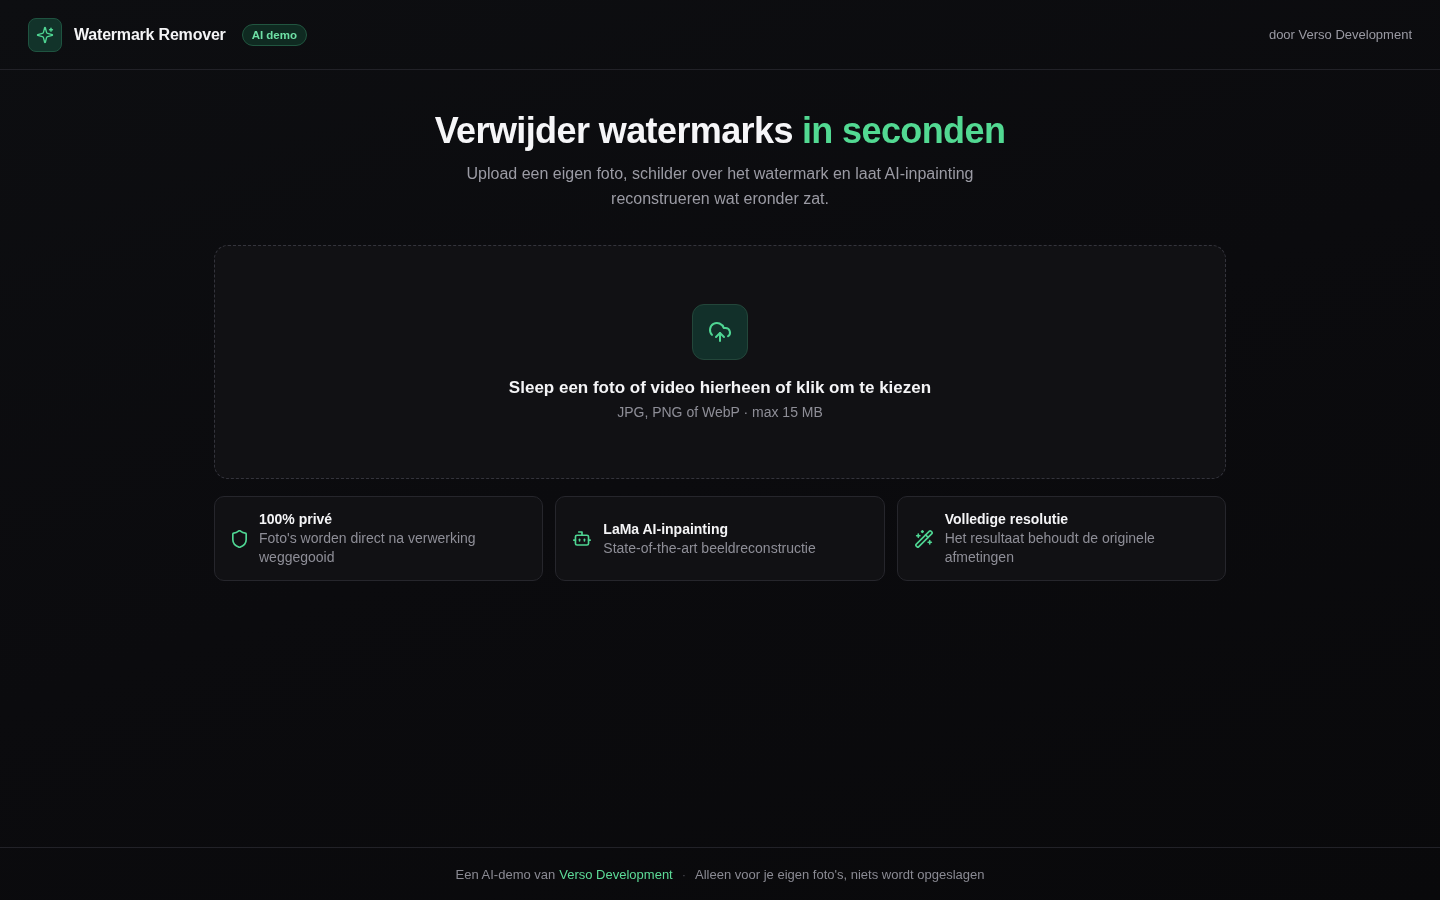 This screenshot has width=1440, height=900. Describe the element at coordinates (368, 548) in the screenshot. I see `feature-description: Foto's worden direct na verwerking weggegooid` at that location.